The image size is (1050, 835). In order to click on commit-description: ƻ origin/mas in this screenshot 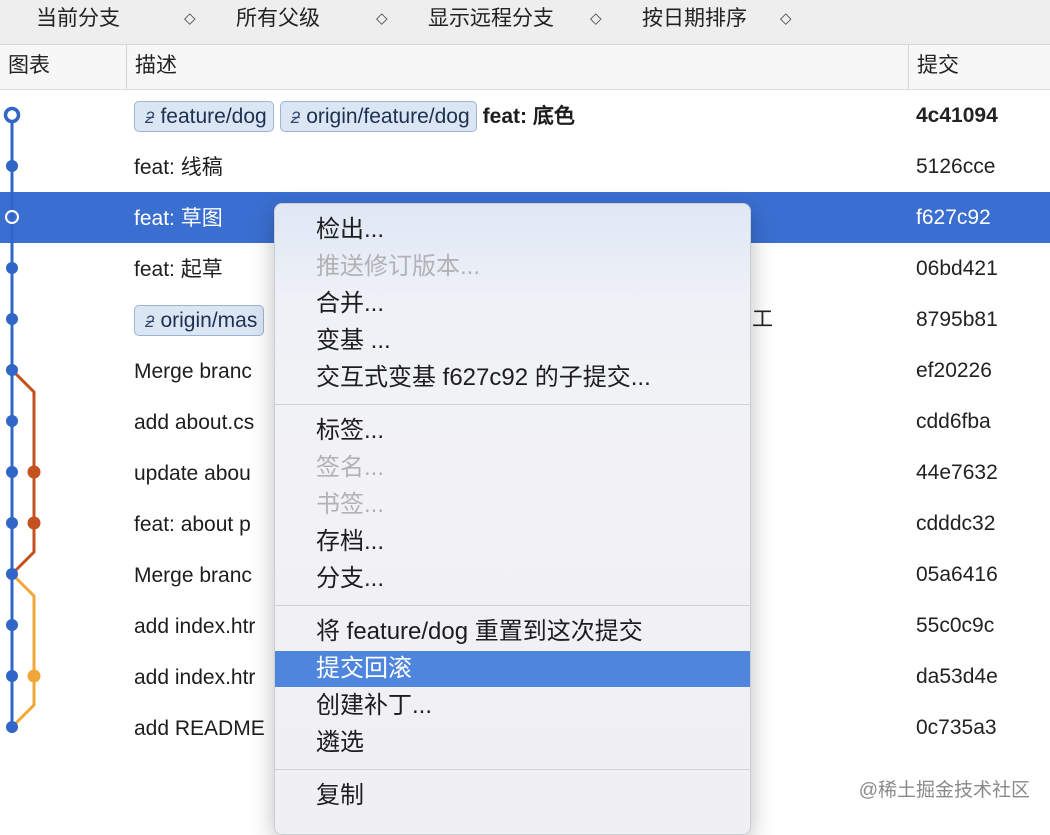, I will do `click(202, 319)`.